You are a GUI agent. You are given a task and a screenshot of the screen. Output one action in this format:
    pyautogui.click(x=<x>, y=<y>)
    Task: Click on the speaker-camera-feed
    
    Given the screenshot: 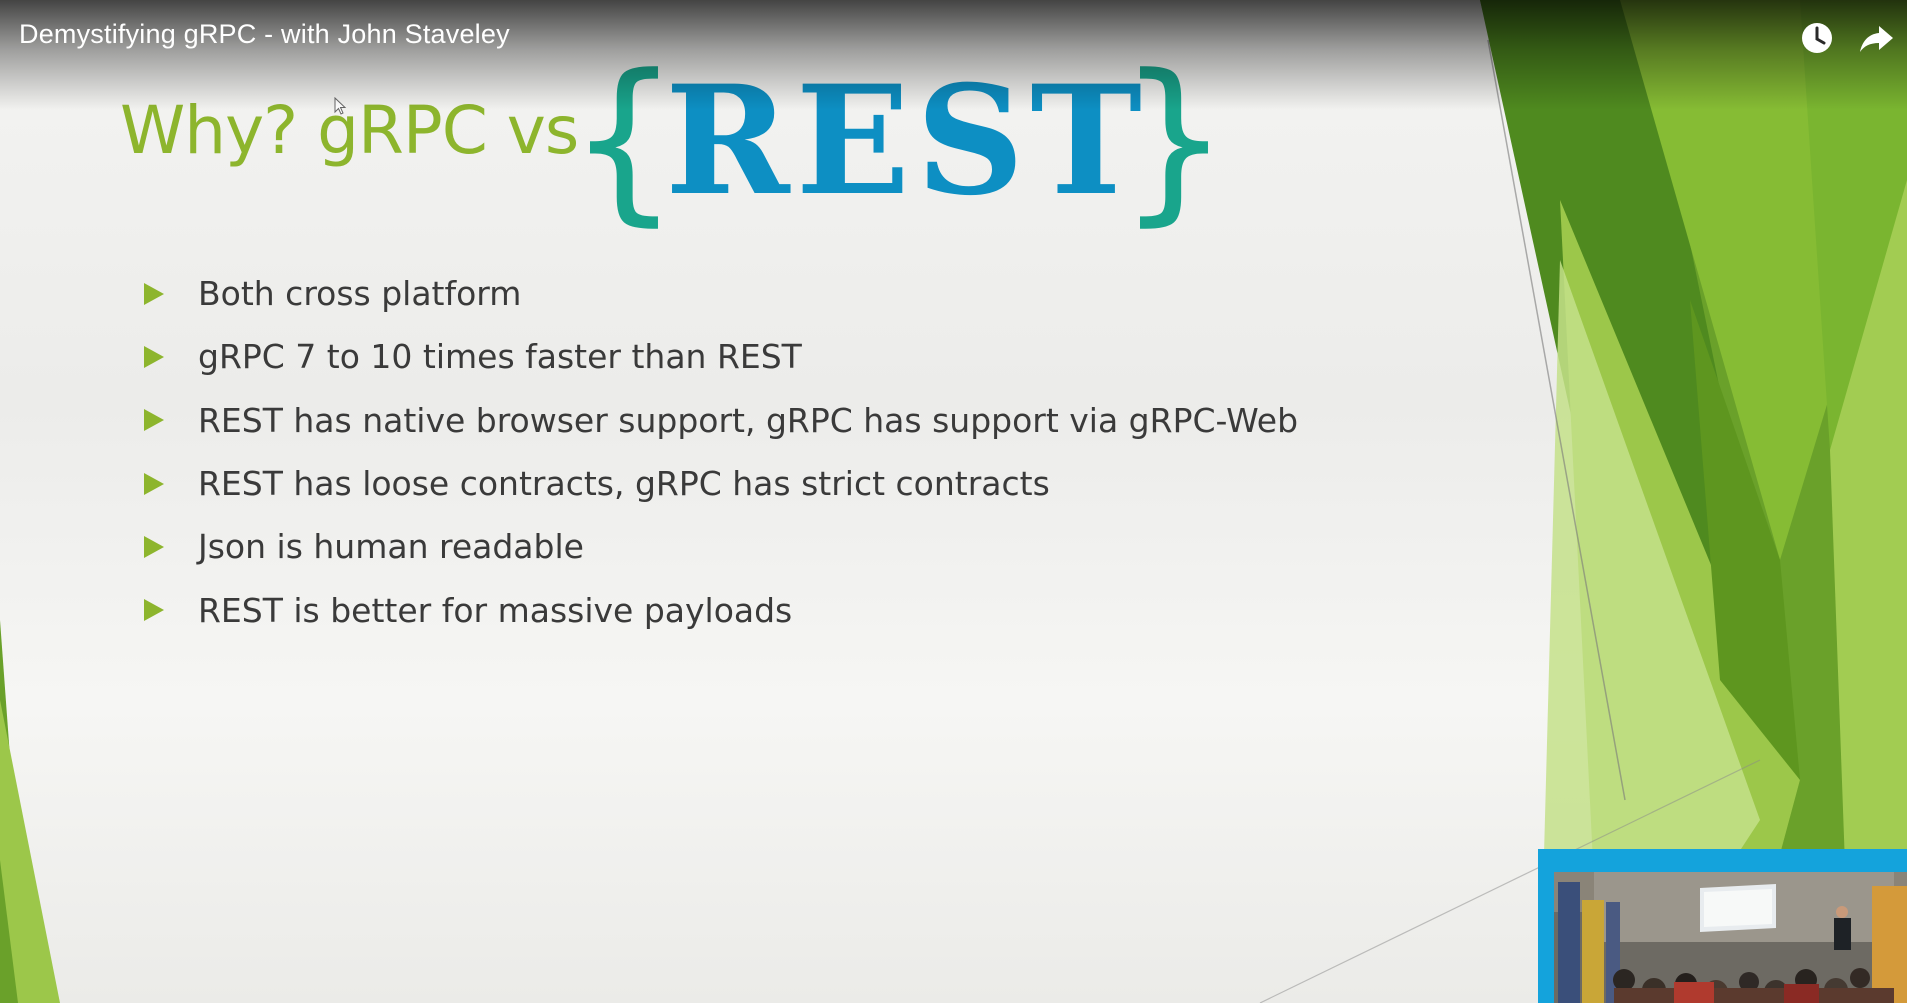 What is the action you would take?
    pyautogui.click(x=1730, y=937)
    